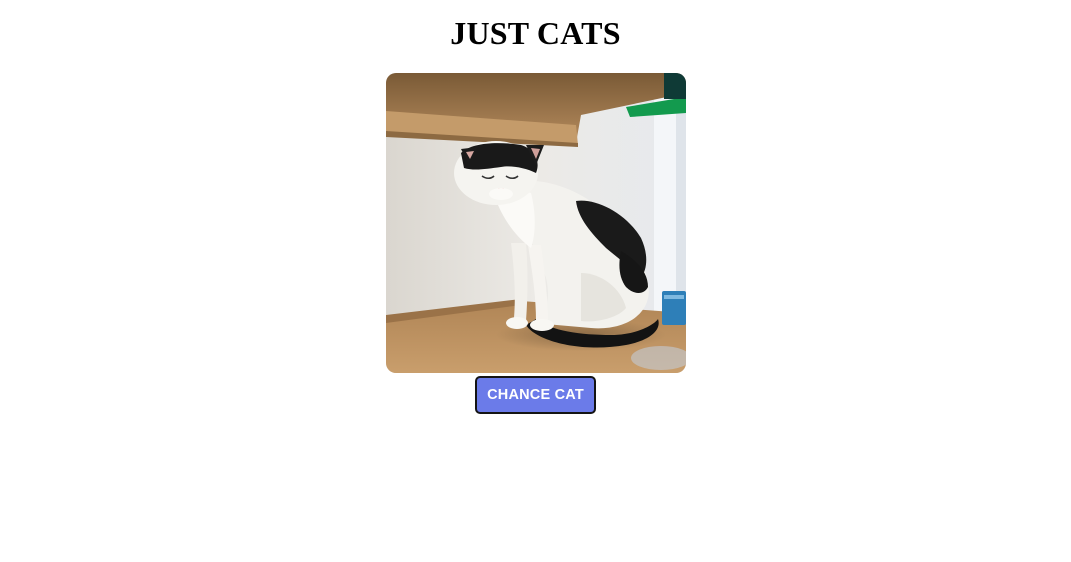 This screenshot has width=1071, height=562. Describe the element at coordinates (535, 33) in the screenshot. I see `page-title: JUST CATS` at that location.